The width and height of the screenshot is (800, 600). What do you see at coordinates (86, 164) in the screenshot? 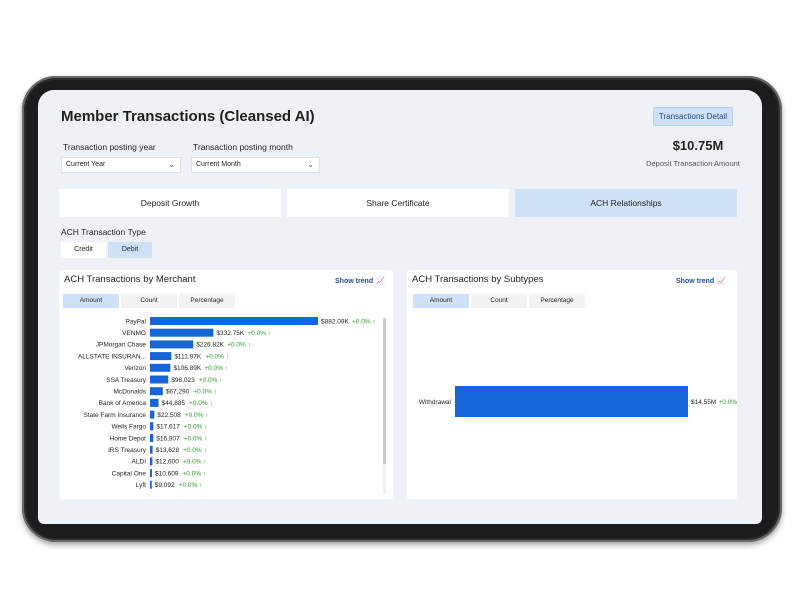
I see `year-filter-value: Current Year` at bounding box center [86, 164].